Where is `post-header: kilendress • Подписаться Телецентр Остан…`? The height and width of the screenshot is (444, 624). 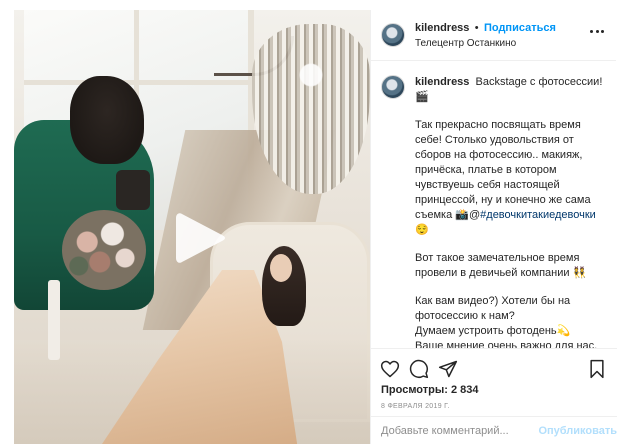 post-header: kilendress • Подписаться Телецентр Остан… is located at coordinates (493, 35).